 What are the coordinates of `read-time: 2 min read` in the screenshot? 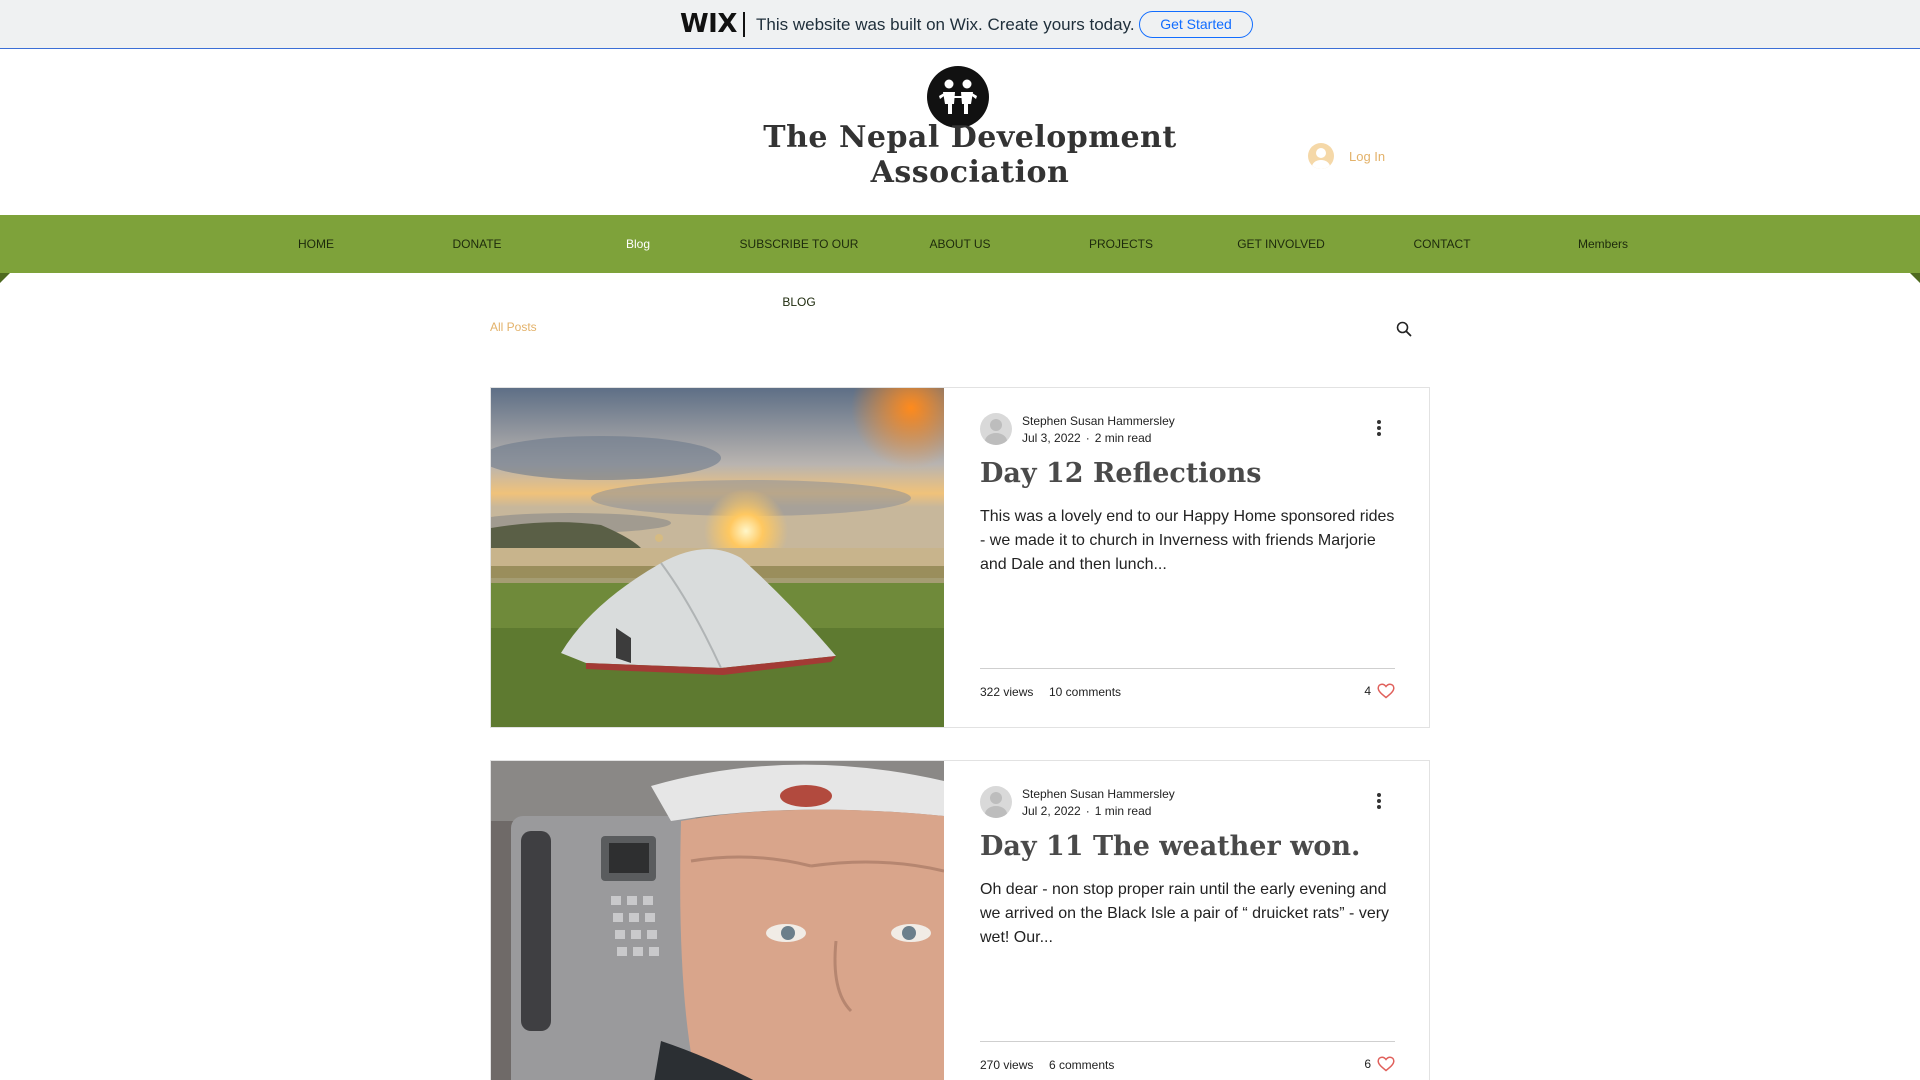 It's located at (1123, 438).